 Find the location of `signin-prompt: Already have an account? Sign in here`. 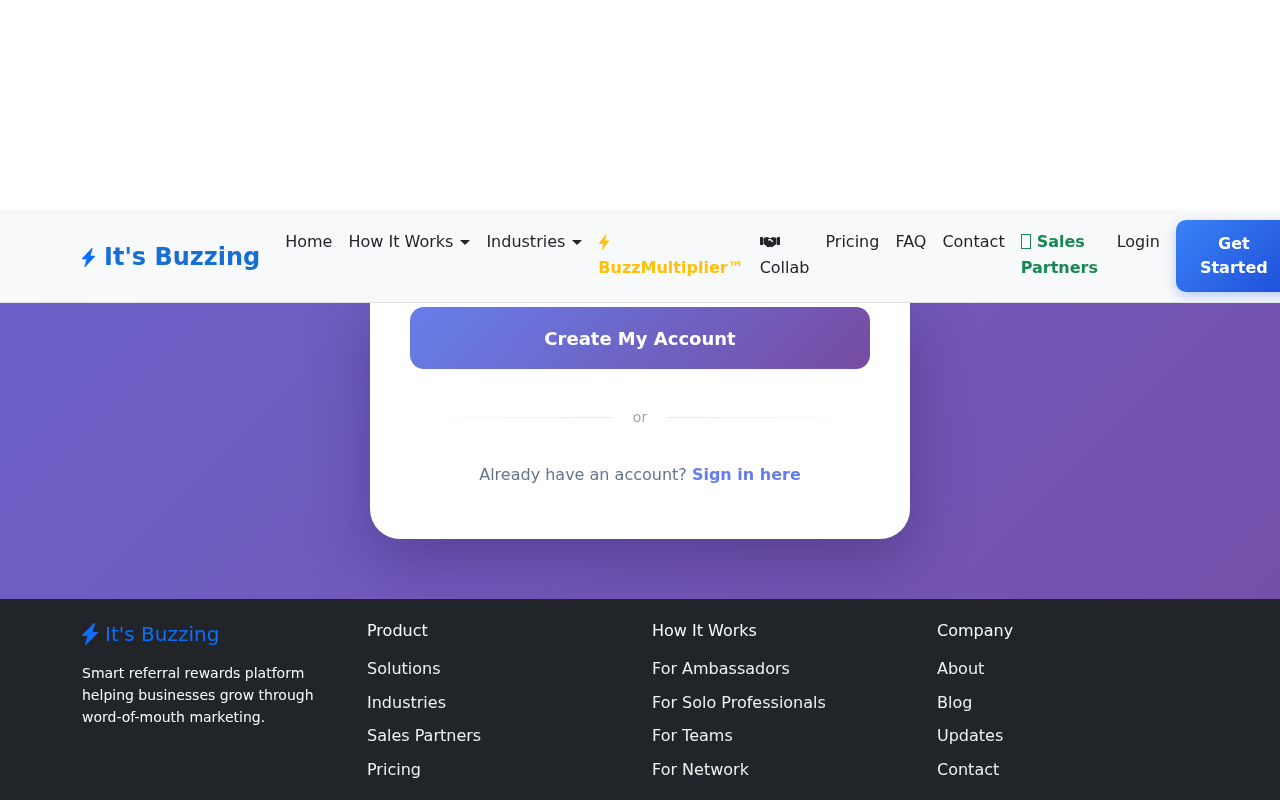

signin-prompt: Already have an account? Sign in here is located at coordinates (640, 475).